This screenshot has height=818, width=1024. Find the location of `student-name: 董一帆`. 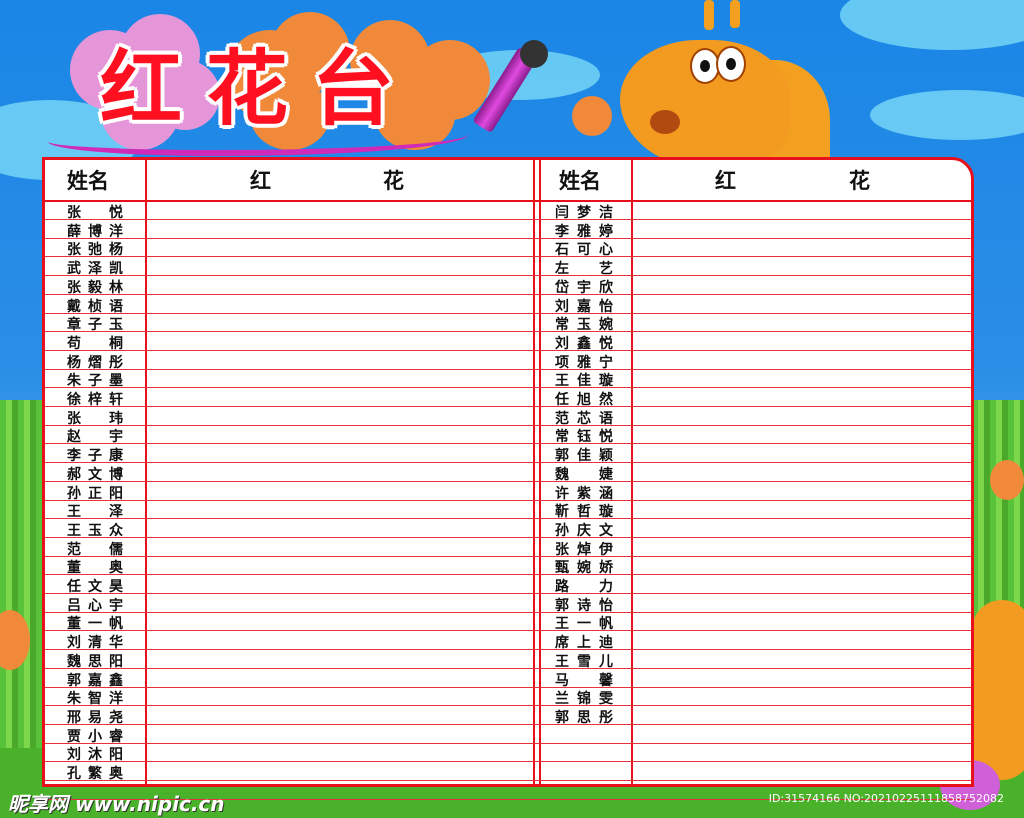

student-name: 董一帆 is located at coordinates (95, 624).